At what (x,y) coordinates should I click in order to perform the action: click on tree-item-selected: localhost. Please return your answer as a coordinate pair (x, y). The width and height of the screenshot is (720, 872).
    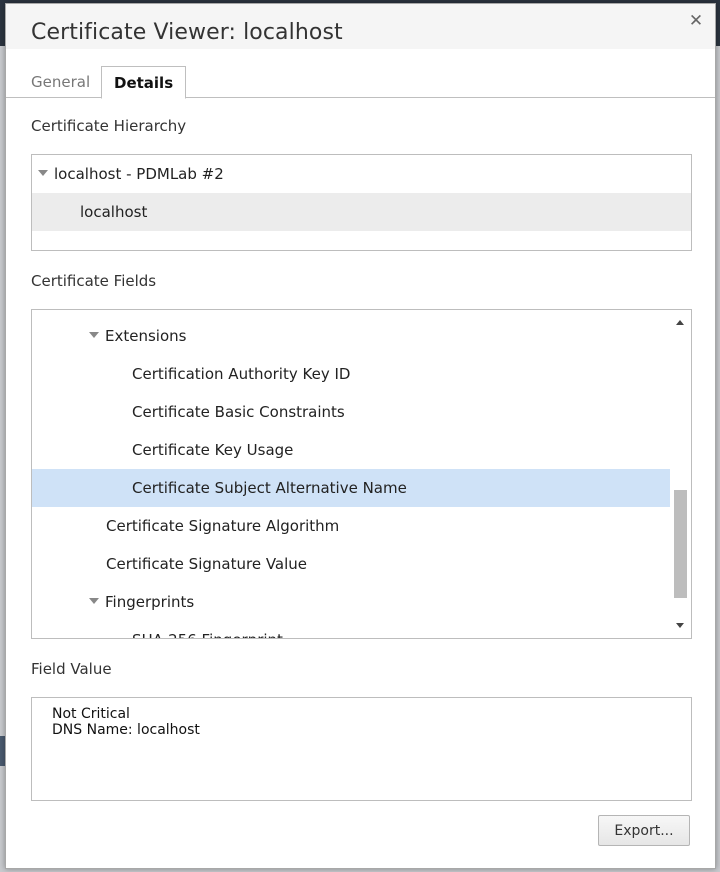
    Looking at the image, I should click on (361, 212).